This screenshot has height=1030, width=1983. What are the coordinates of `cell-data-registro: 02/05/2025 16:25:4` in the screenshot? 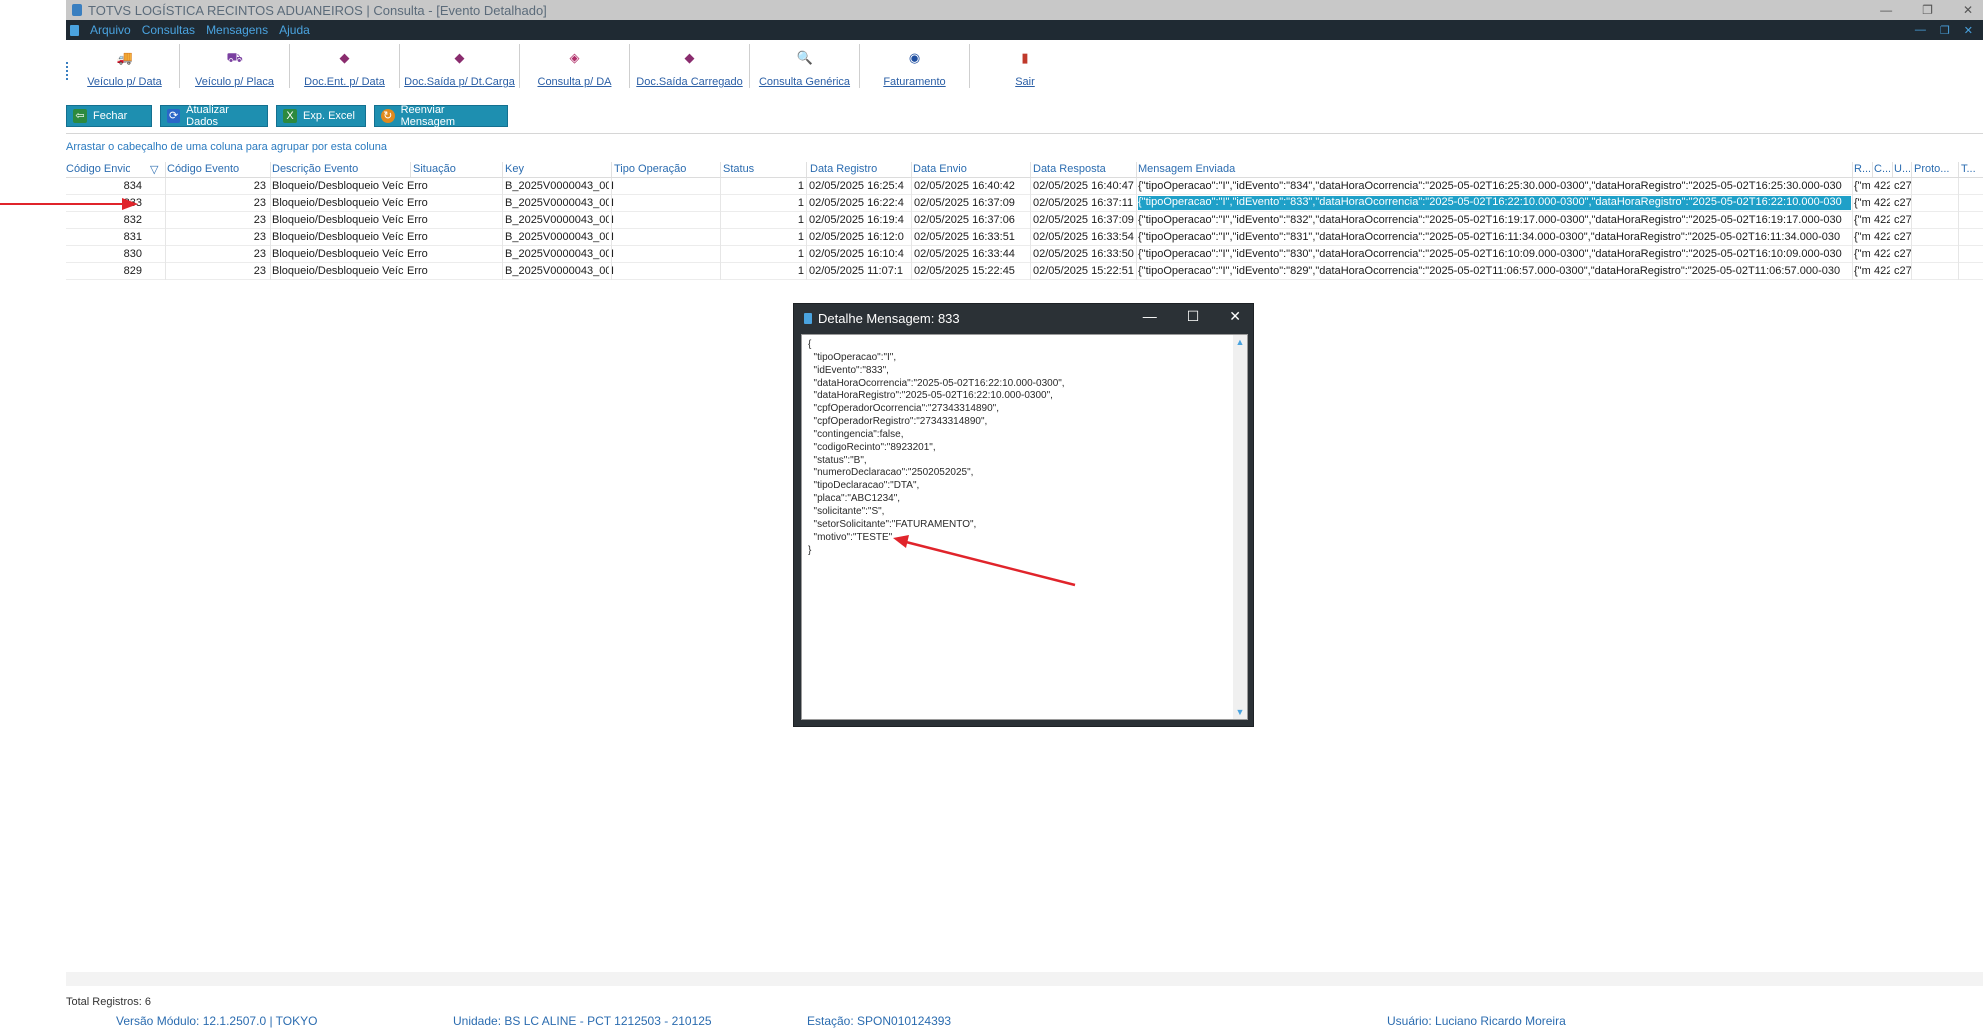 It's located at (859, 186).